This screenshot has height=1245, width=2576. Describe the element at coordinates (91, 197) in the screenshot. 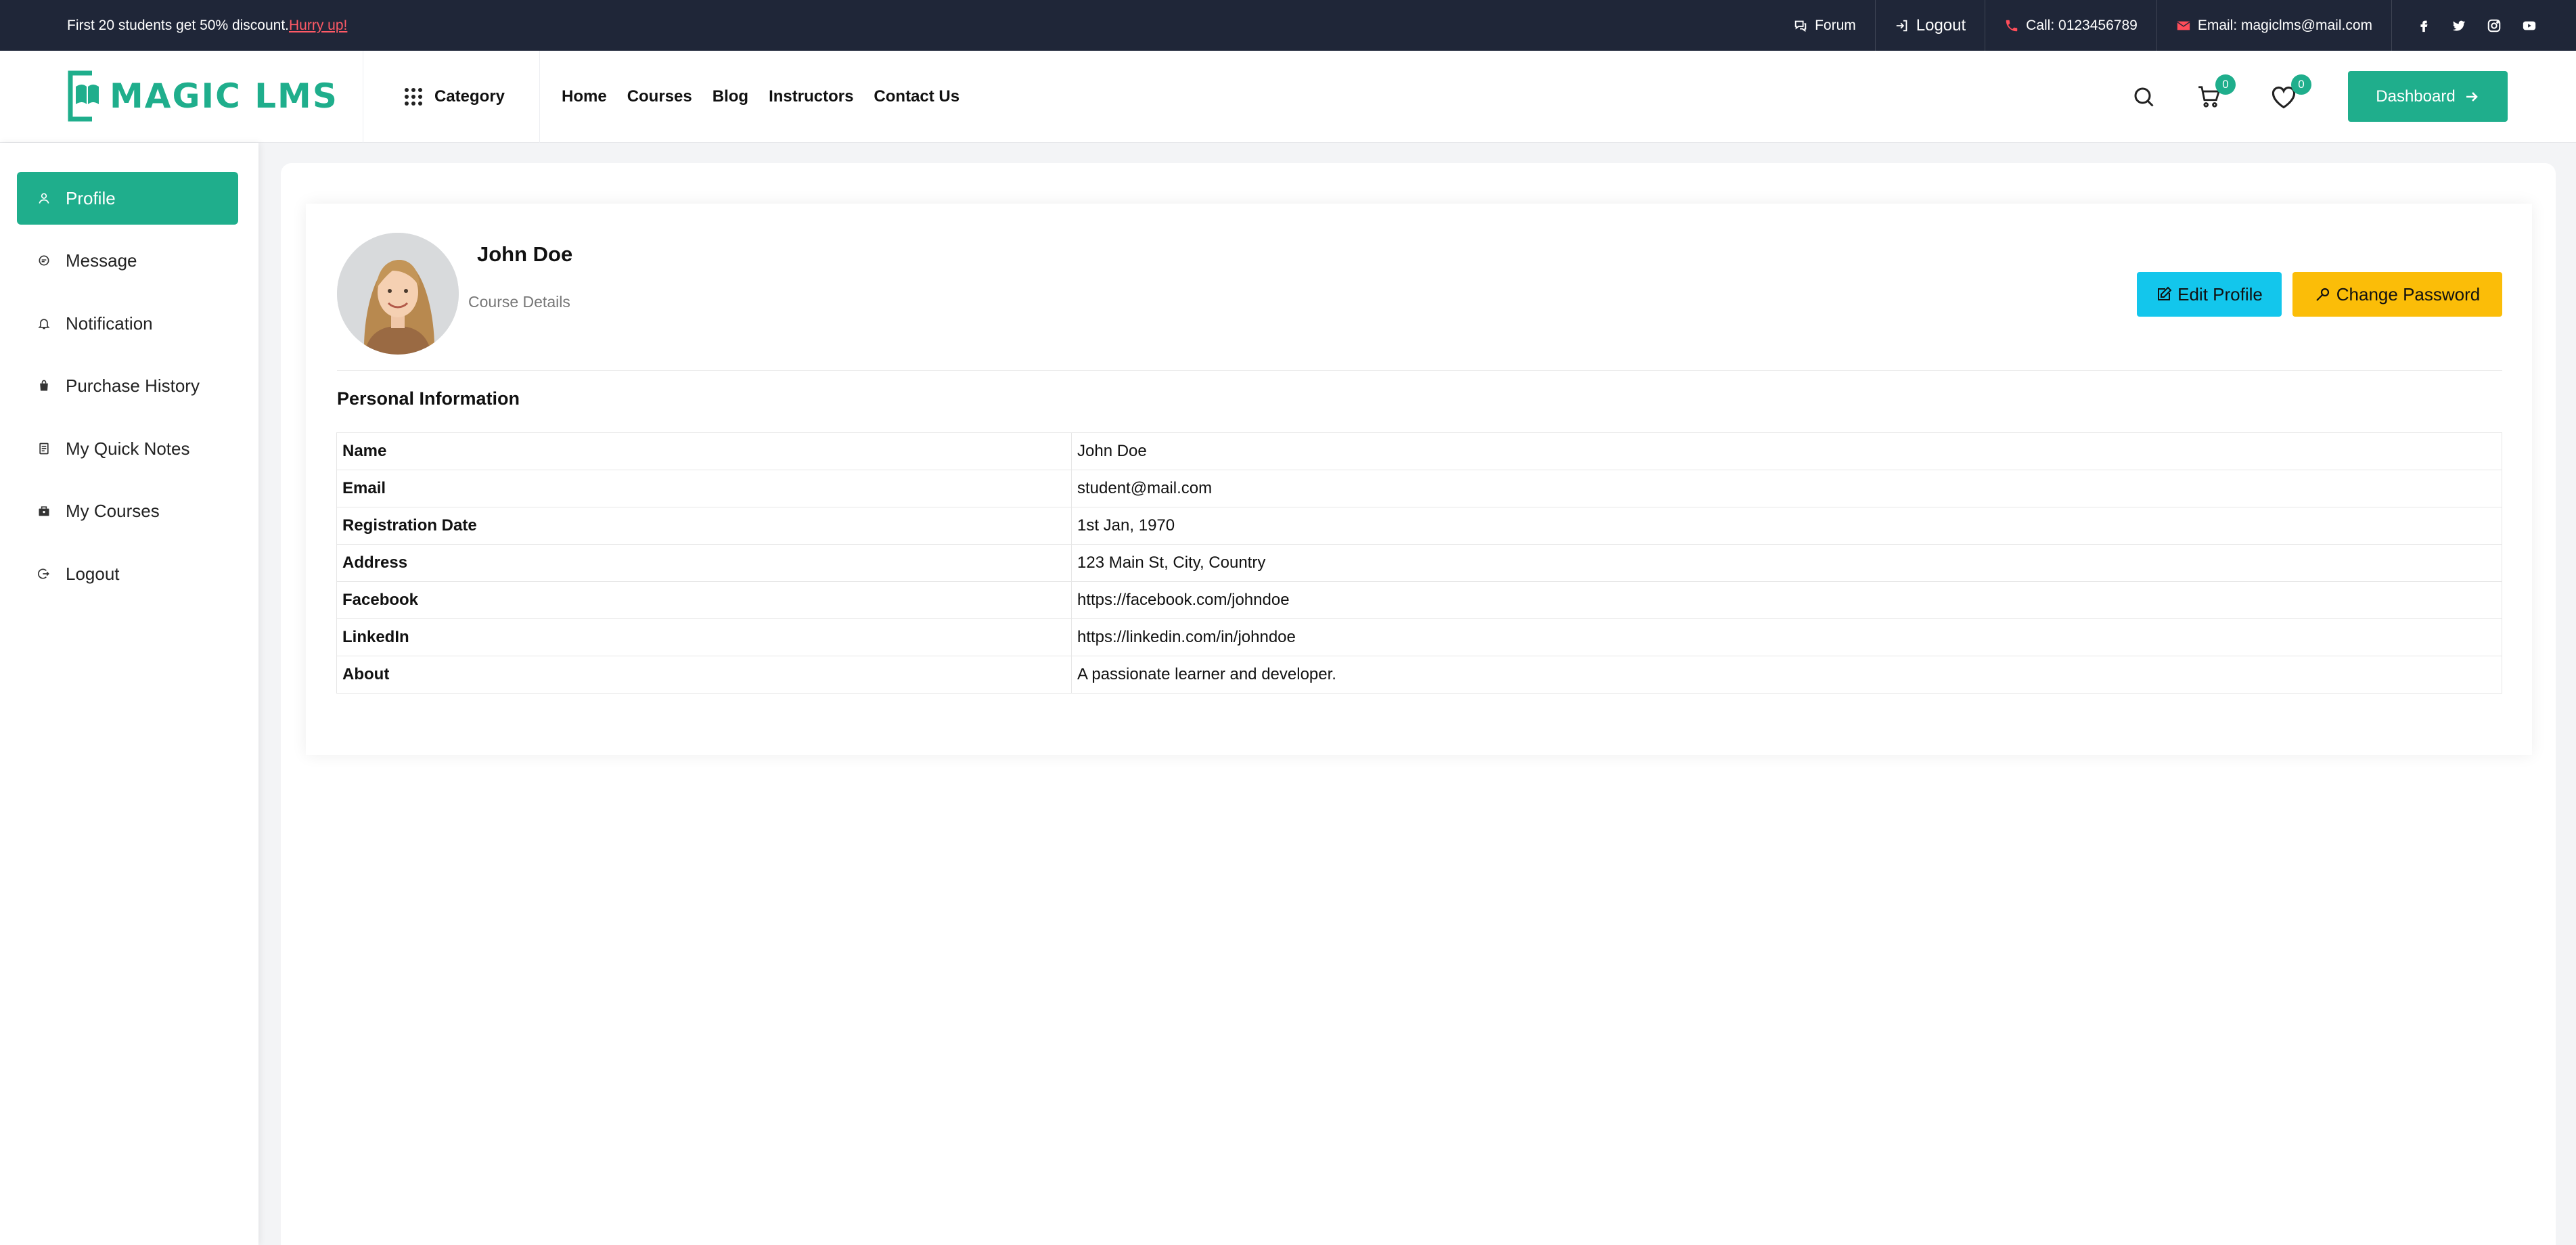

I see `sidebar-item-label: Profile` at that location.